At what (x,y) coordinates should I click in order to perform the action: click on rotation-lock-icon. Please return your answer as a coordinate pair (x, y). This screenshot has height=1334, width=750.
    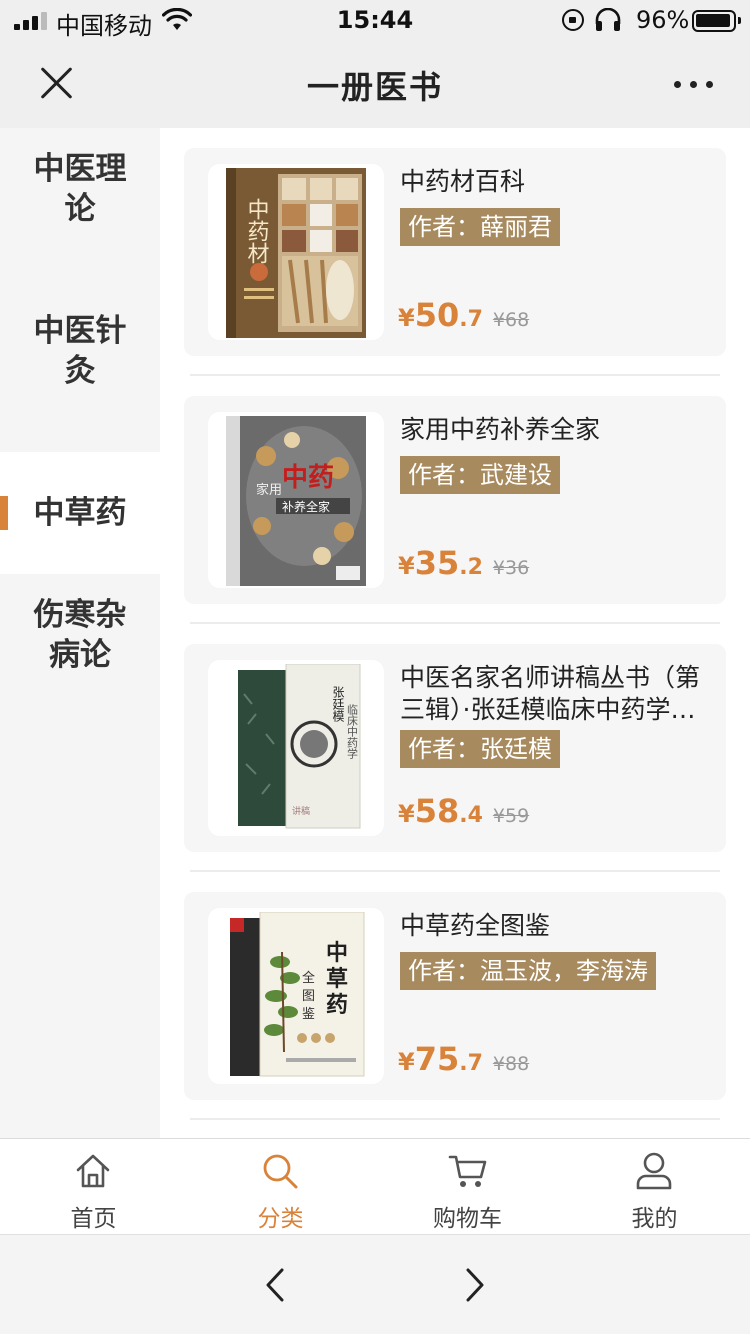
    Looking at the image, I should click on (573, 20).